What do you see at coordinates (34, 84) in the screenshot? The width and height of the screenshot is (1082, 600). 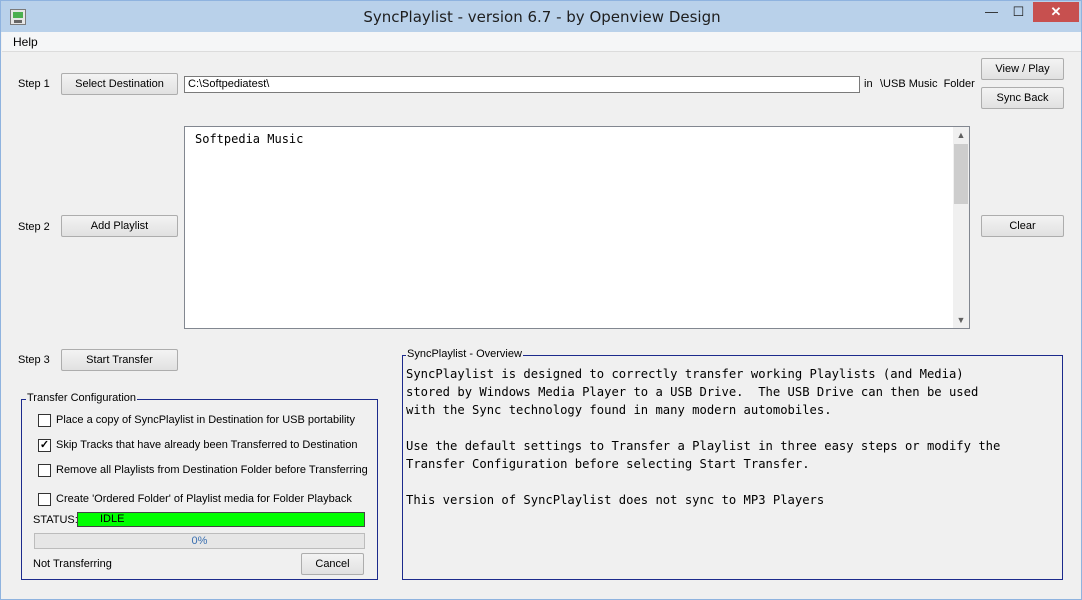 I see `step1-label: Step 1` at bounding box center [34, 84].